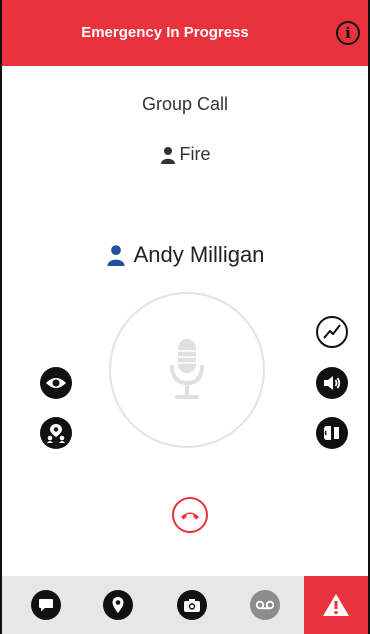 The width and height of the screenshot is (370, 634). I want to click on microphone-icon, so click(187, 369).